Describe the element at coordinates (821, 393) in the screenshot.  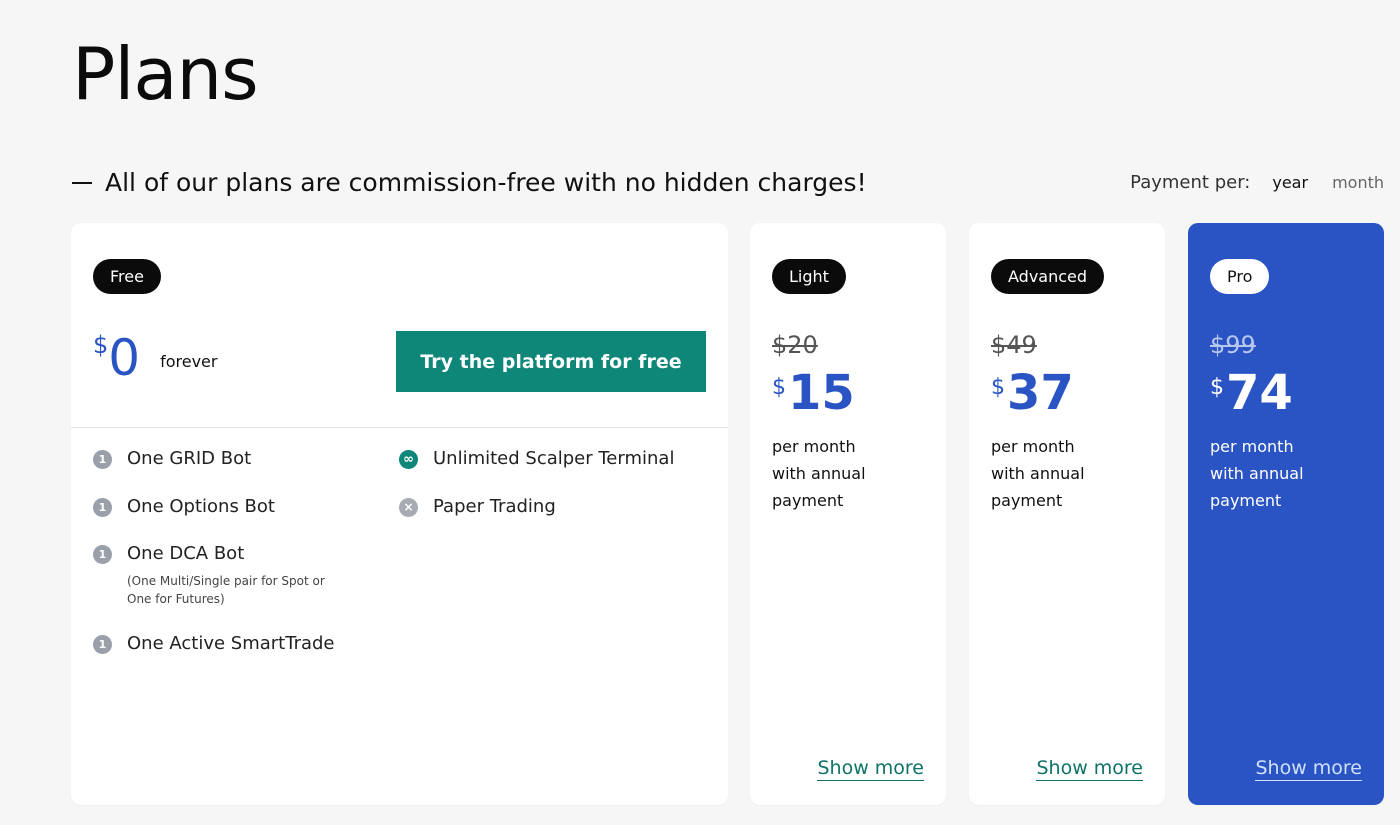
I see `price-amount: 15` at that location.